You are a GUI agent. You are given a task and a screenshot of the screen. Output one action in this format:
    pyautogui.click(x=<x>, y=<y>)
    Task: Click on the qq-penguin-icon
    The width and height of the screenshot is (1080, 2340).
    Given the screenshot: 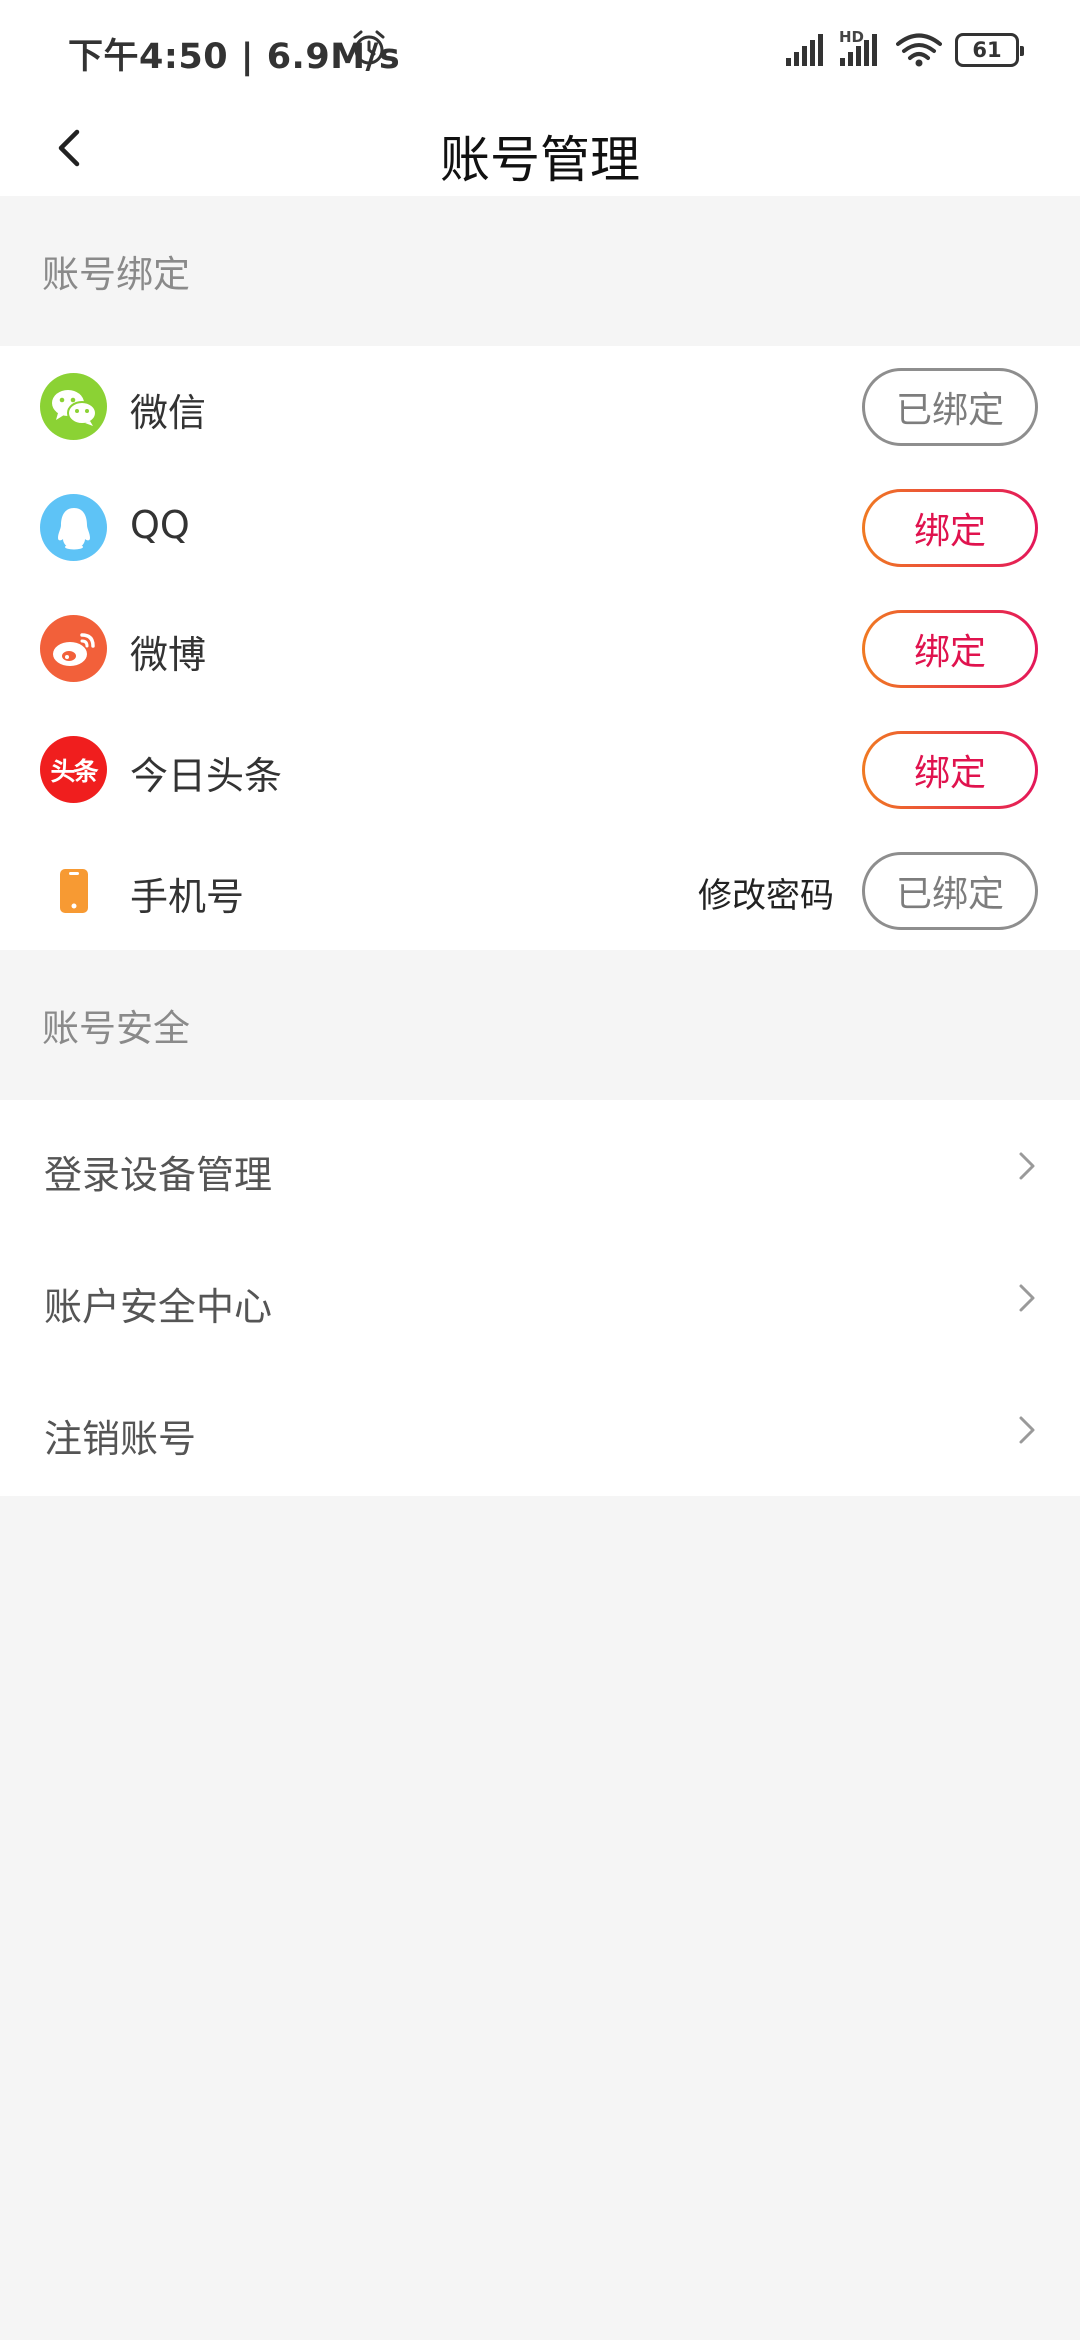 What is the action you would take?
    pyautogui.click(x=73, y=527)
    